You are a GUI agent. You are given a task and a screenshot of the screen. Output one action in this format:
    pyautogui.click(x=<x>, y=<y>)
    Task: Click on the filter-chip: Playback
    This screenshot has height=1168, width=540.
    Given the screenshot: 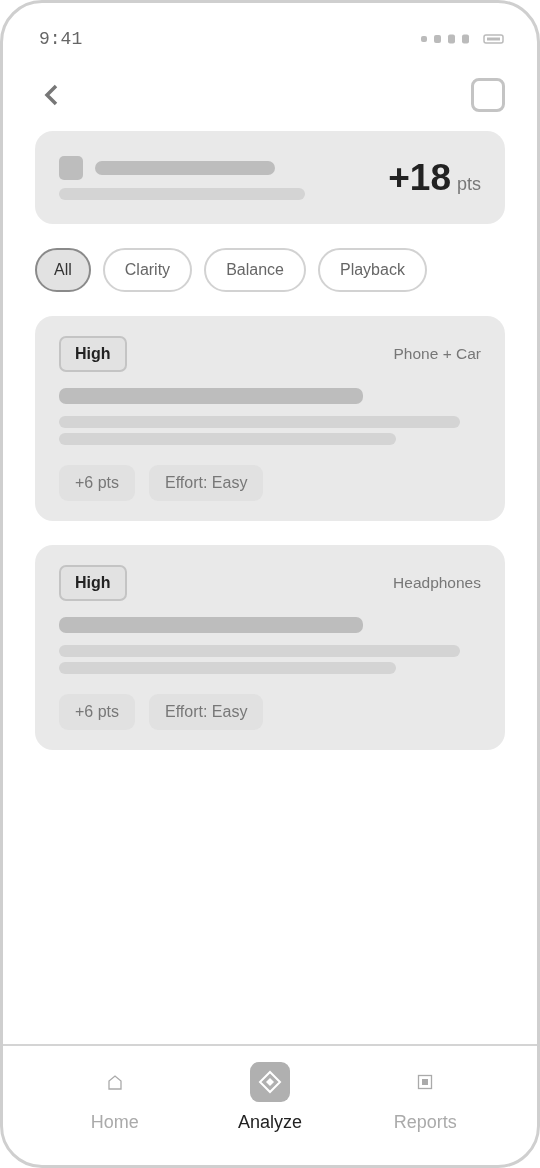 What is the action you would take?
    pyautogui.click(x=372, y=270)
    